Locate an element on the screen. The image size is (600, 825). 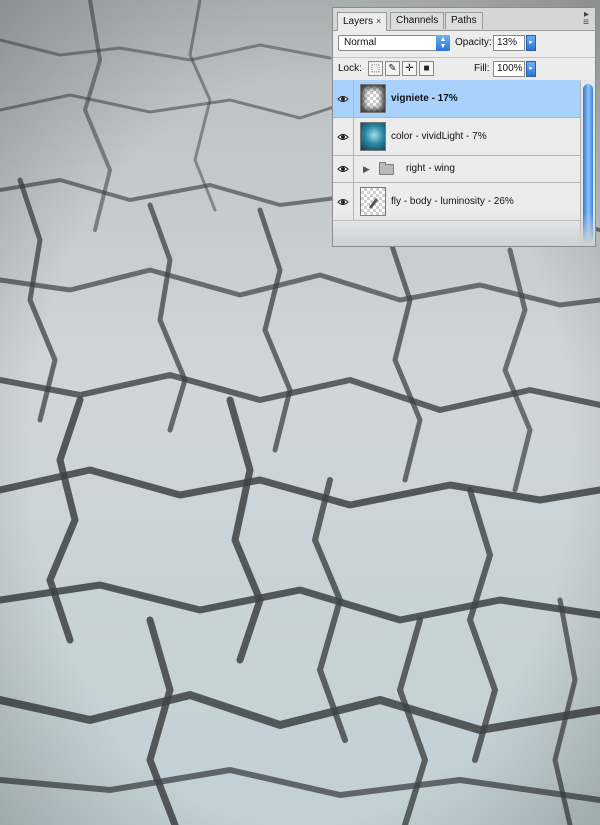
lock-label: Lock: is located at coordinates (350, 68).